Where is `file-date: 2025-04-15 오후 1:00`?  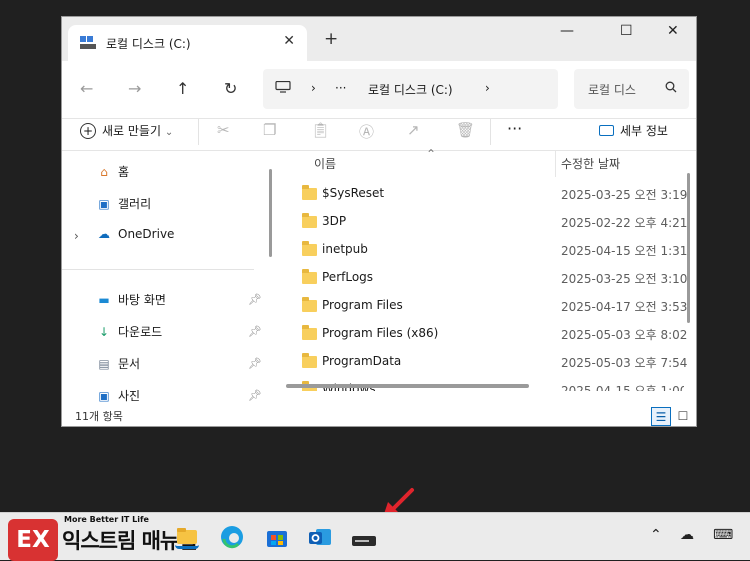 file-date: 2025-04-15 오후 1:00 is located at coordinates (622, 387).